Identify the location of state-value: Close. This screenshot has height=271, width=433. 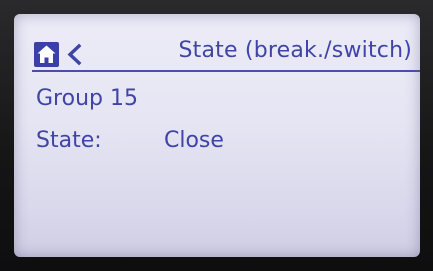
(194, 140).